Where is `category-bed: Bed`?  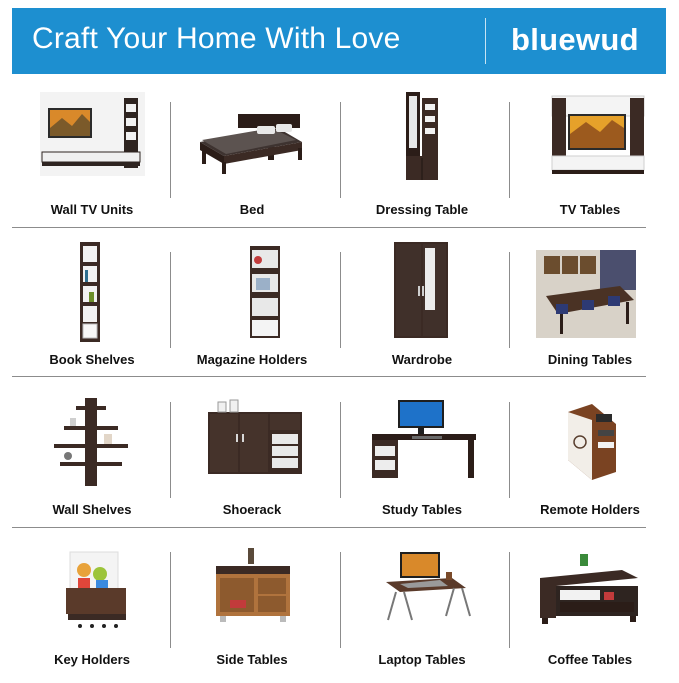 category-bed: Bed is located at coordinates (252, 158).